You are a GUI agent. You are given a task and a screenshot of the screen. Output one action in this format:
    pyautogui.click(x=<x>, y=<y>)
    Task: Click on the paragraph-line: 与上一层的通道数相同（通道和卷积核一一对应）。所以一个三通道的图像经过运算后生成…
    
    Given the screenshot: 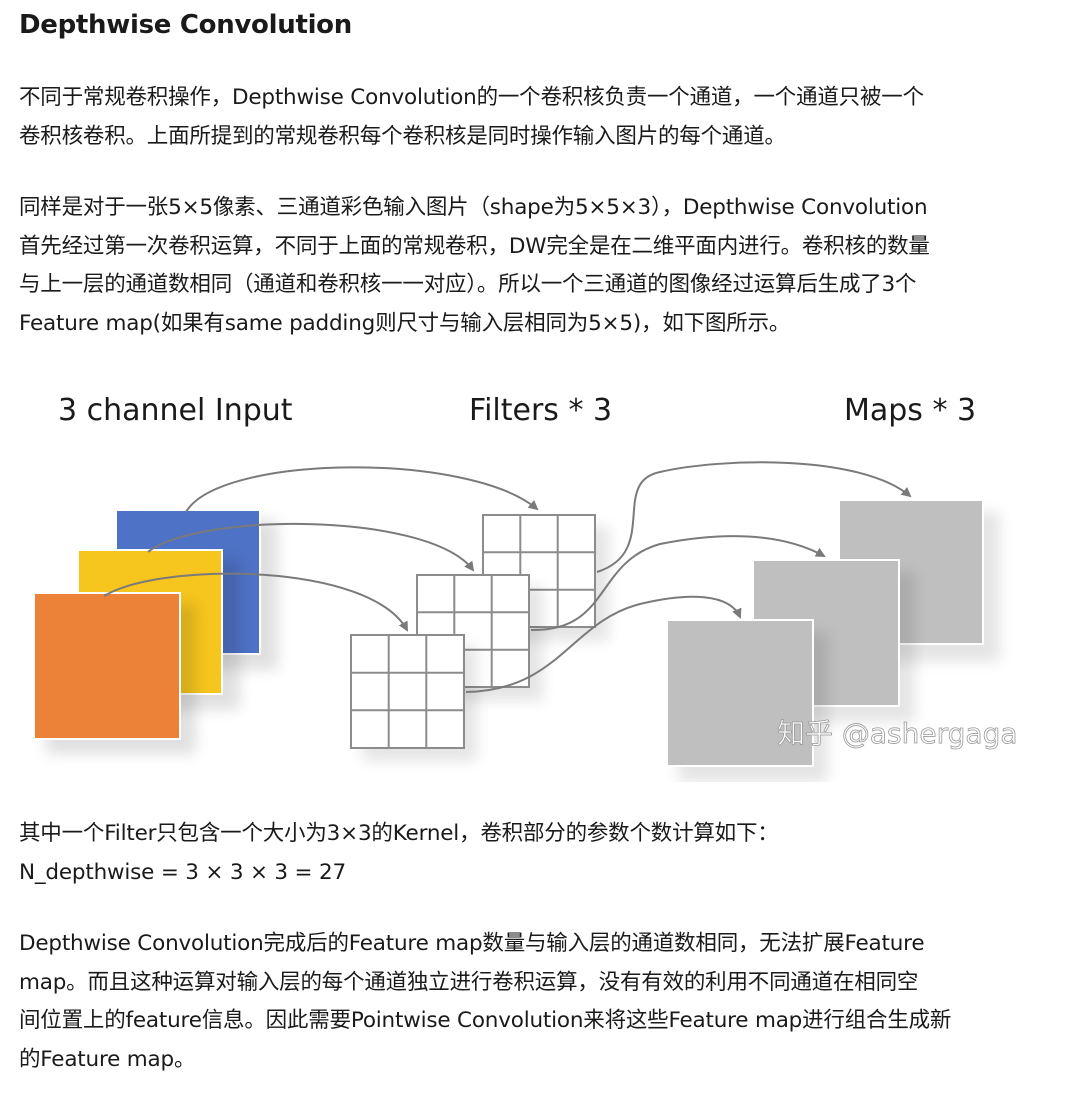 What is the action you would take?
    pyautogui.click(x=468, y=284)
    